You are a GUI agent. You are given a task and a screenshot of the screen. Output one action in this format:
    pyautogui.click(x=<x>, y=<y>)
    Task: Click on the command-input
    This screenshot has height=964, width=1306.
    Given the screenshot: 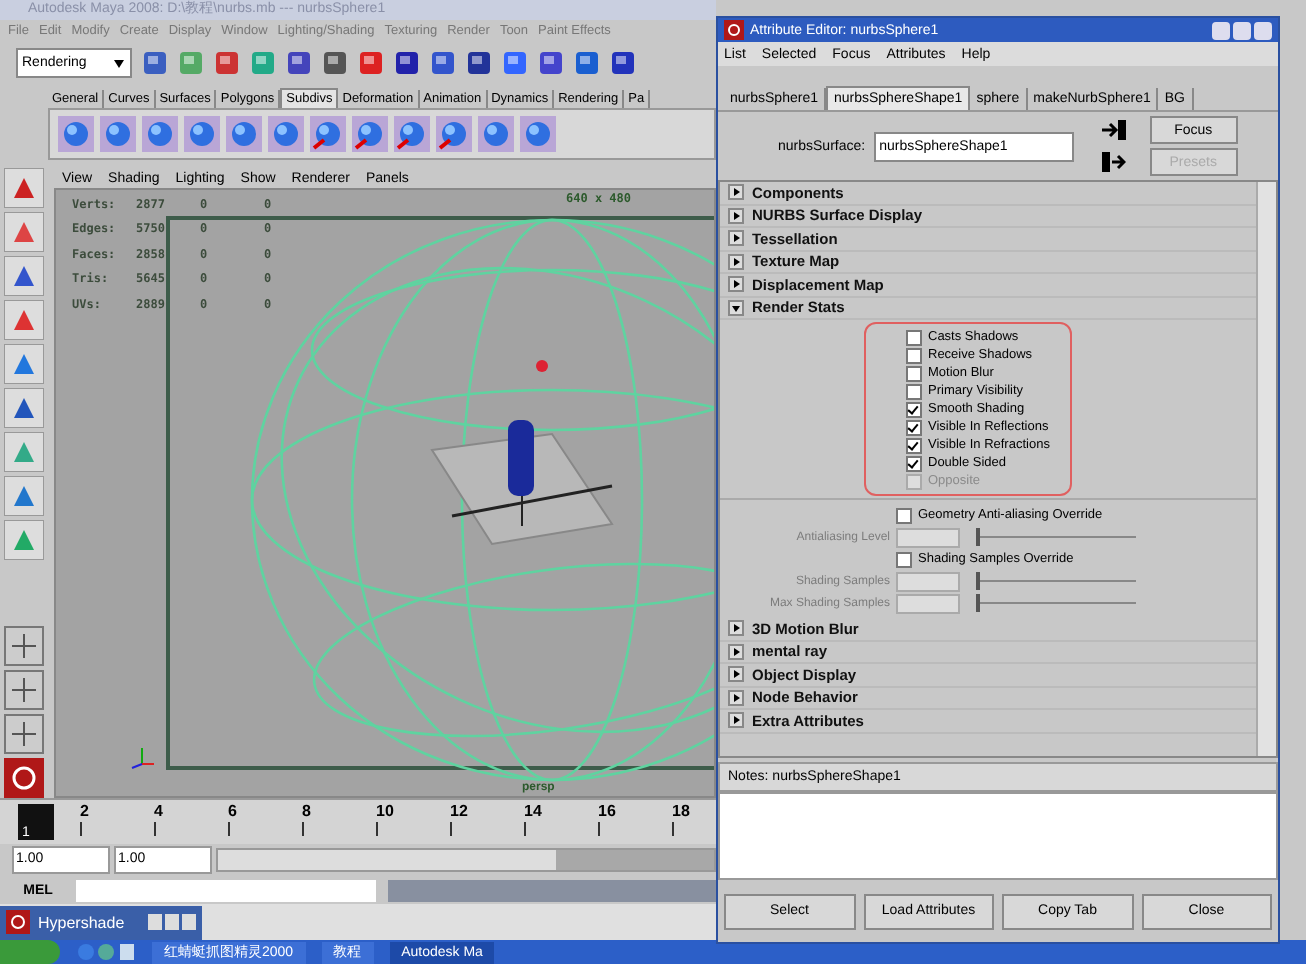 What is the action you would take?
    pyautogui.click(x=226, y=890)
    